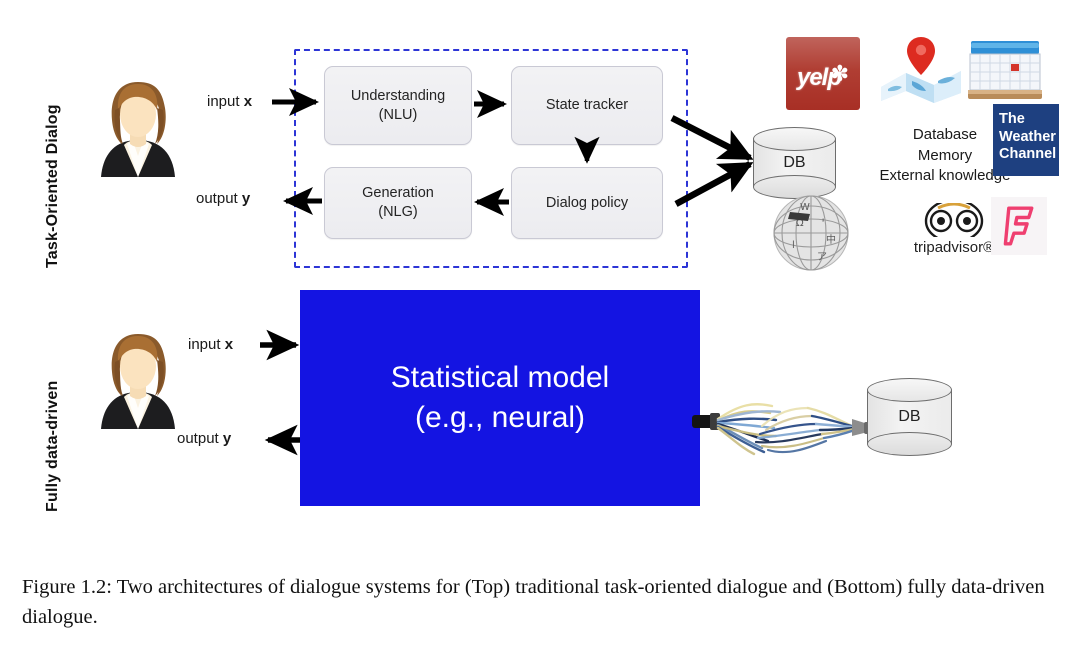 The image size is (1080, 662). I want to click on statistical-model-line1: Statistical model, so click(500, 378).